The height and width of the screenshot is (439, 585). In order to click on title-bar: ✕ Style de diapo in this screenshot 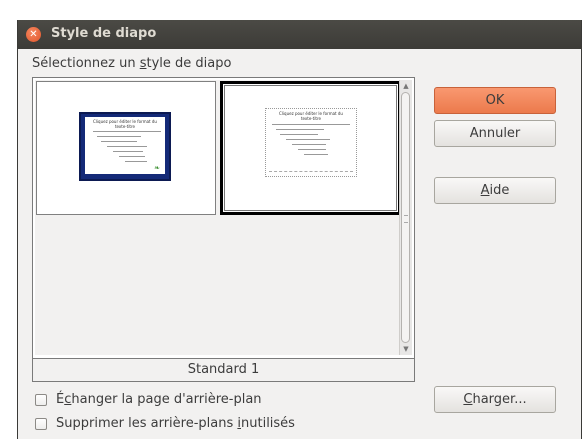, I will do `click(299, 34)`.